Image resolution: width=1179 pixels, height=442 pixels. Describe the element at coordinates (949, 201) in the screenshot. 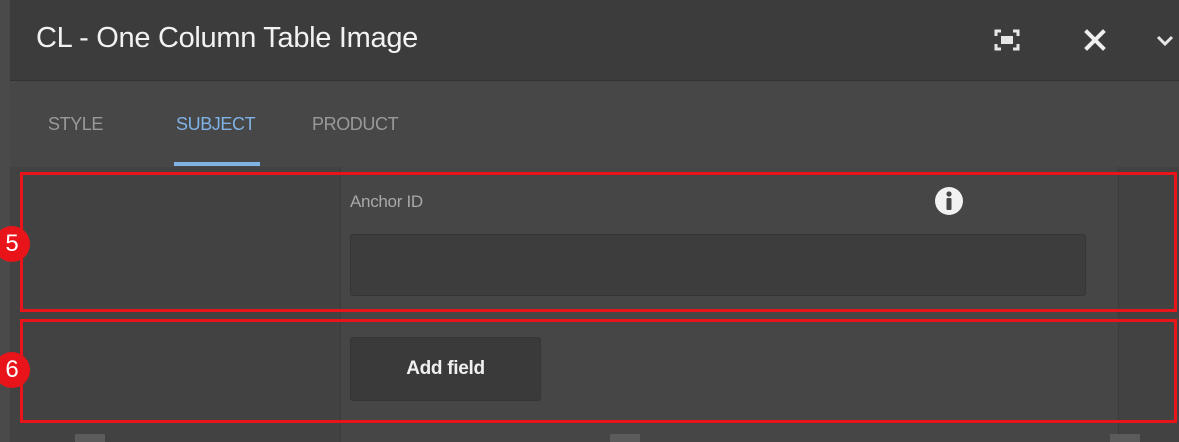

I see `info-icon` at that location.